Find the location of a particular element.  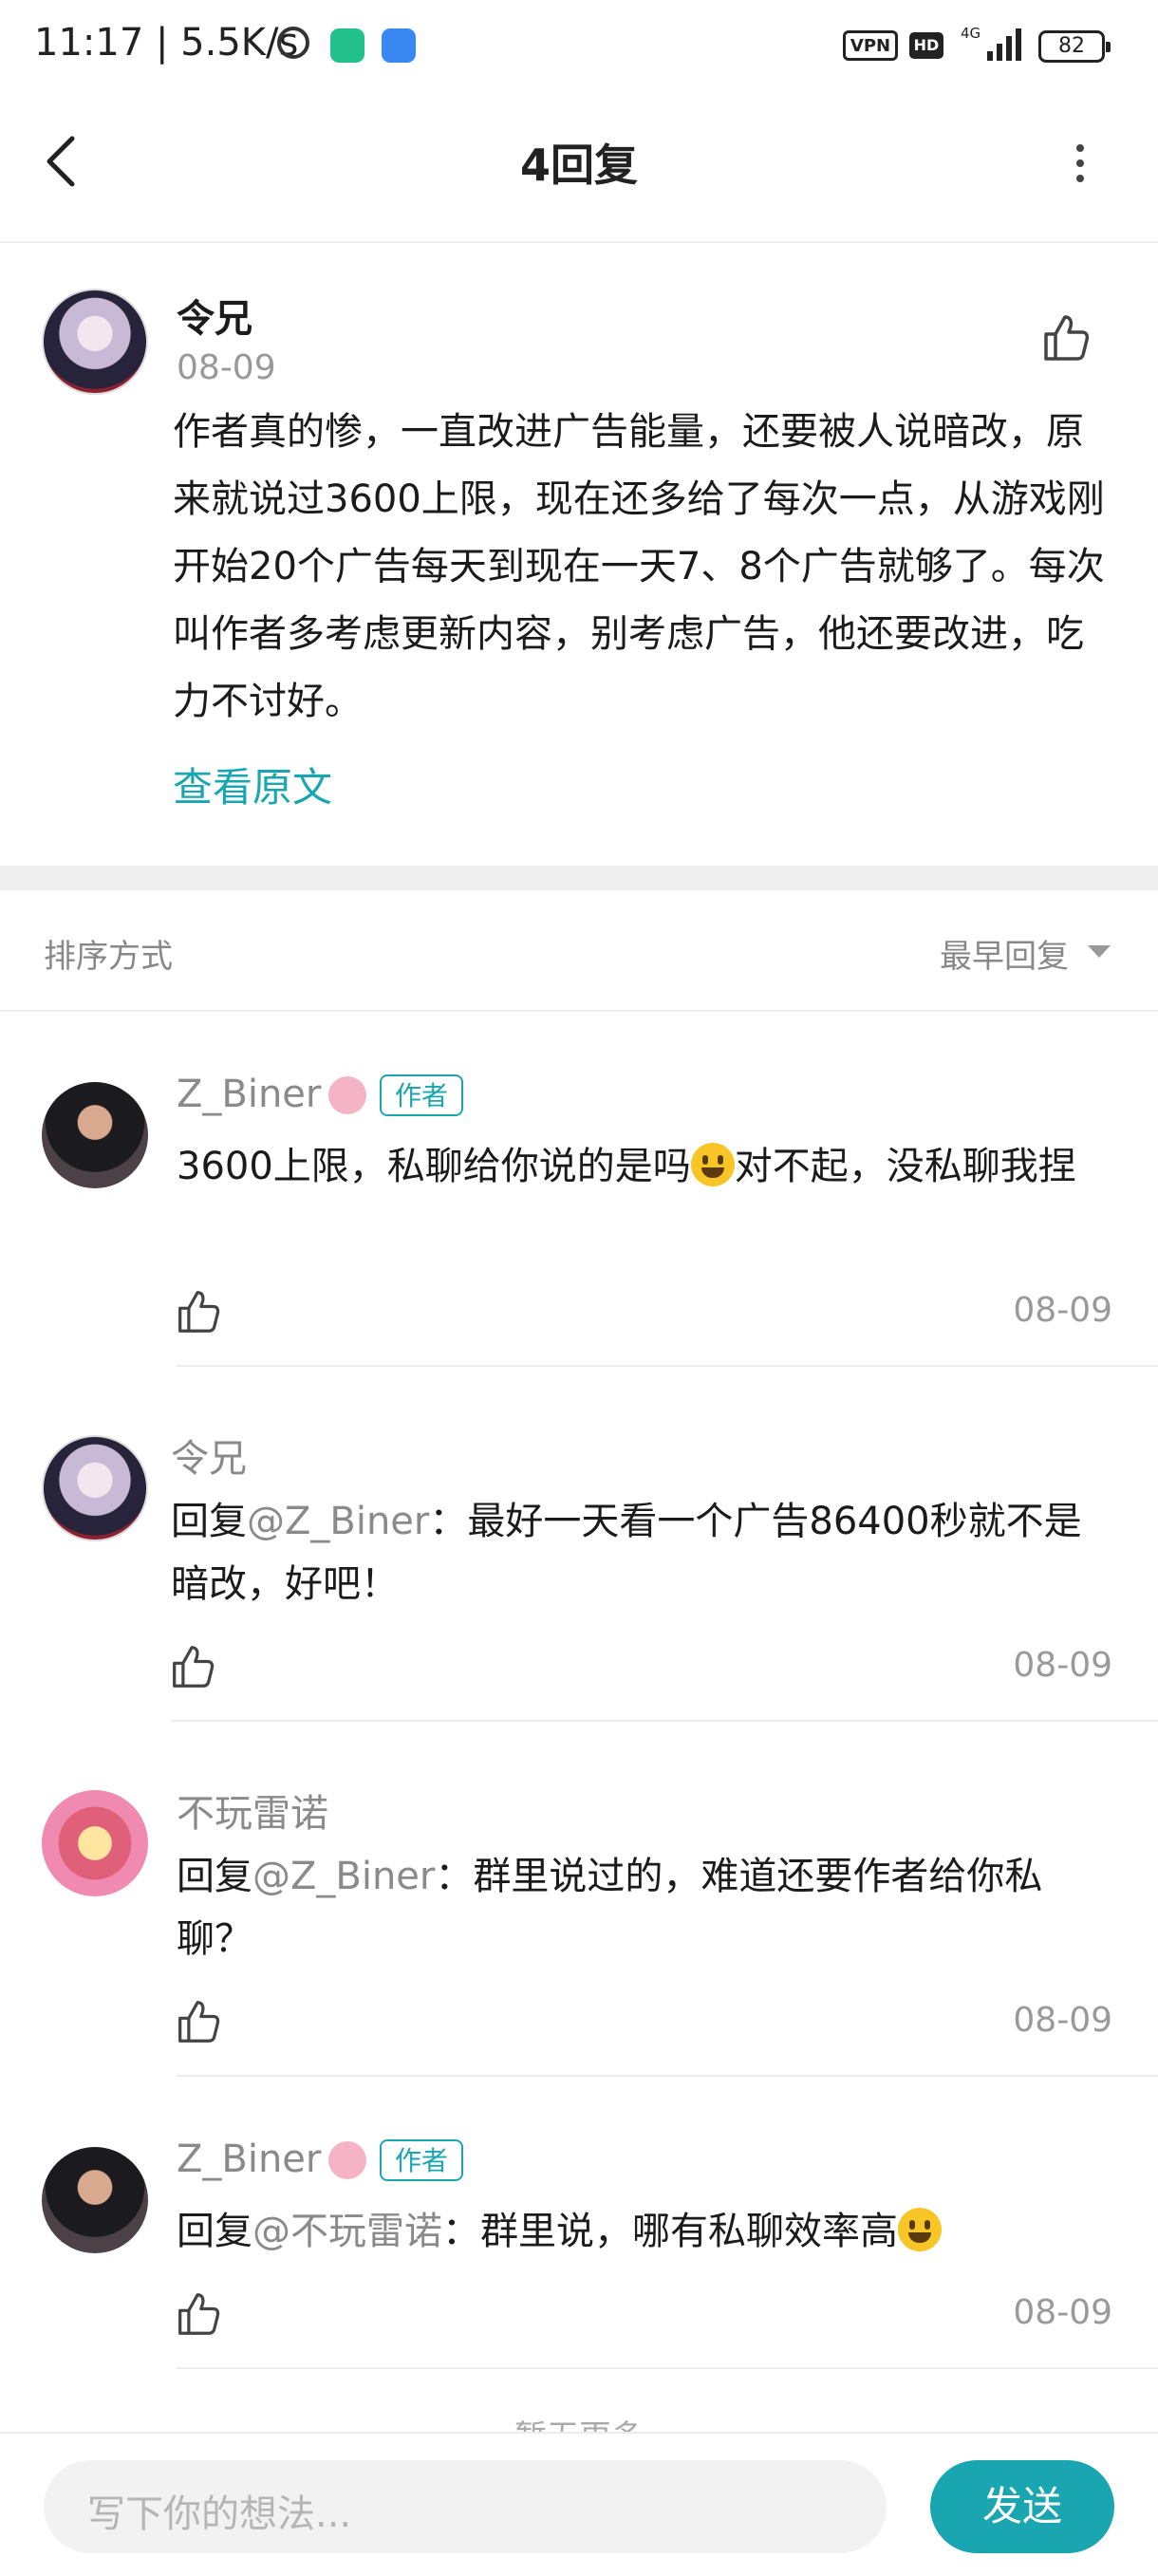

caret-down-icon is located at coordinates (1099, 952).